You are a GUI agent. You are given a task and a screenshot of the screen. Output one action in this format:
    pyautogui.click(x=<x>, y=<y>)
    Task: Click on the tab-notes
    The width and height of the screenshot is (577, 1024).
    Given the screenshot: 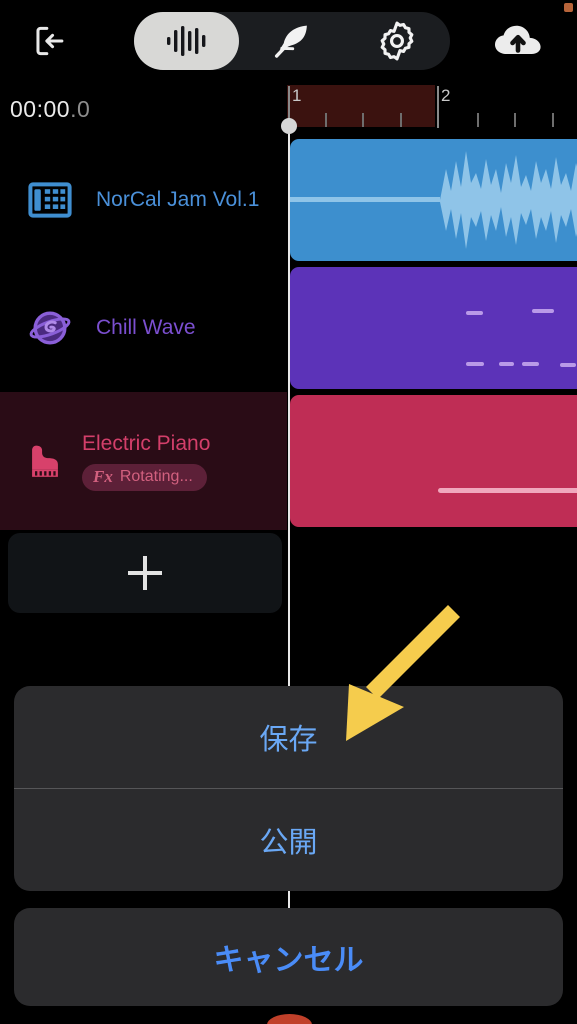 What is the action you would take?
    pyautogui.click(x=291, y=41)
    